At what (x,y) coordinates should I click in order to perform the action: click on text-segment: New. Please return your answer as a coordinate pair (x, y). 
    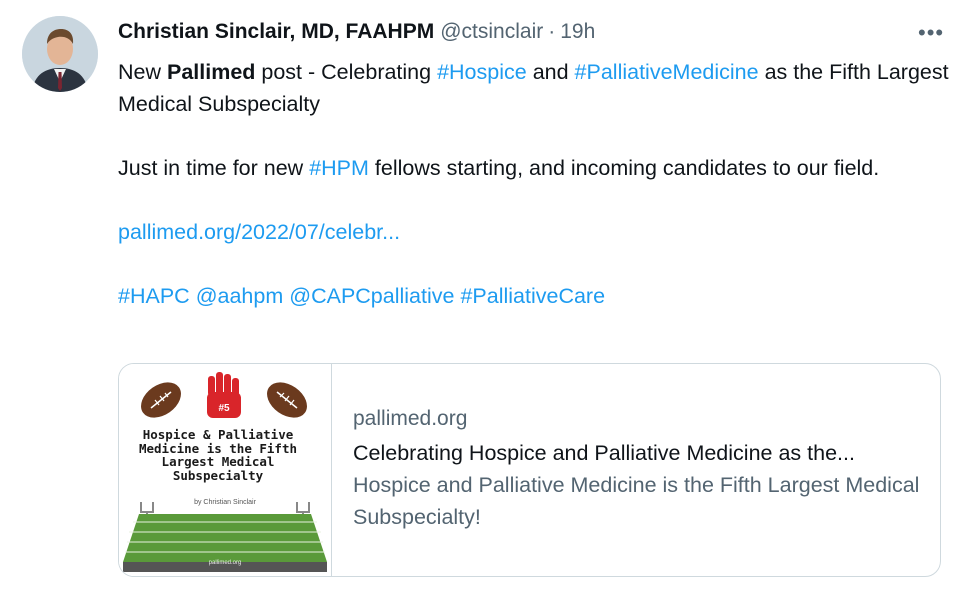
    Looking at the image, I should click on (142, 72).